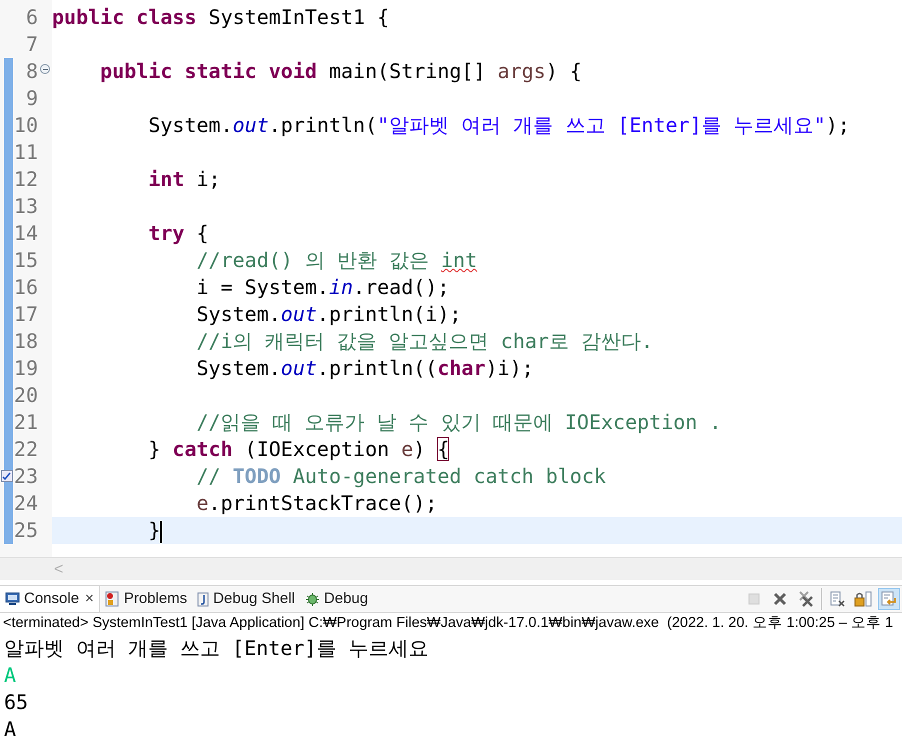 Image resolution: width=902 pixels, height=751 pixels. I want to click on code-line: try {, so click(178, 233).